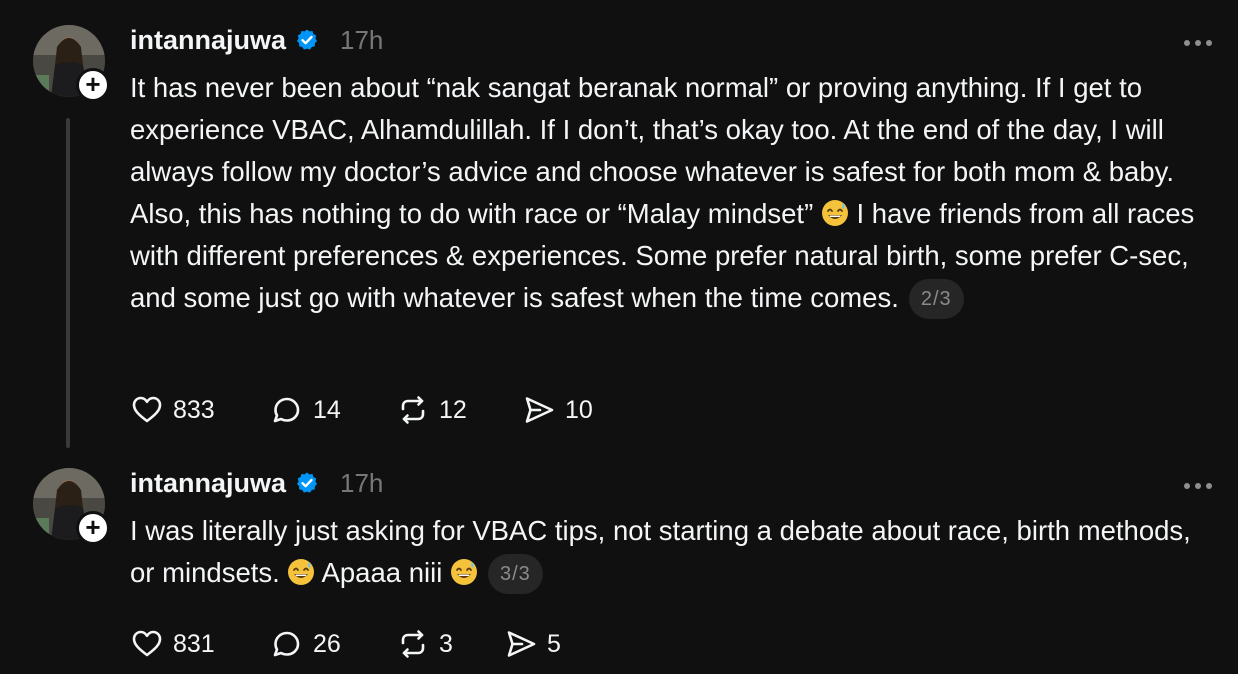 This screenshot has width=1238, height=674. I want to click on like-button: 833, so click(200, 410).